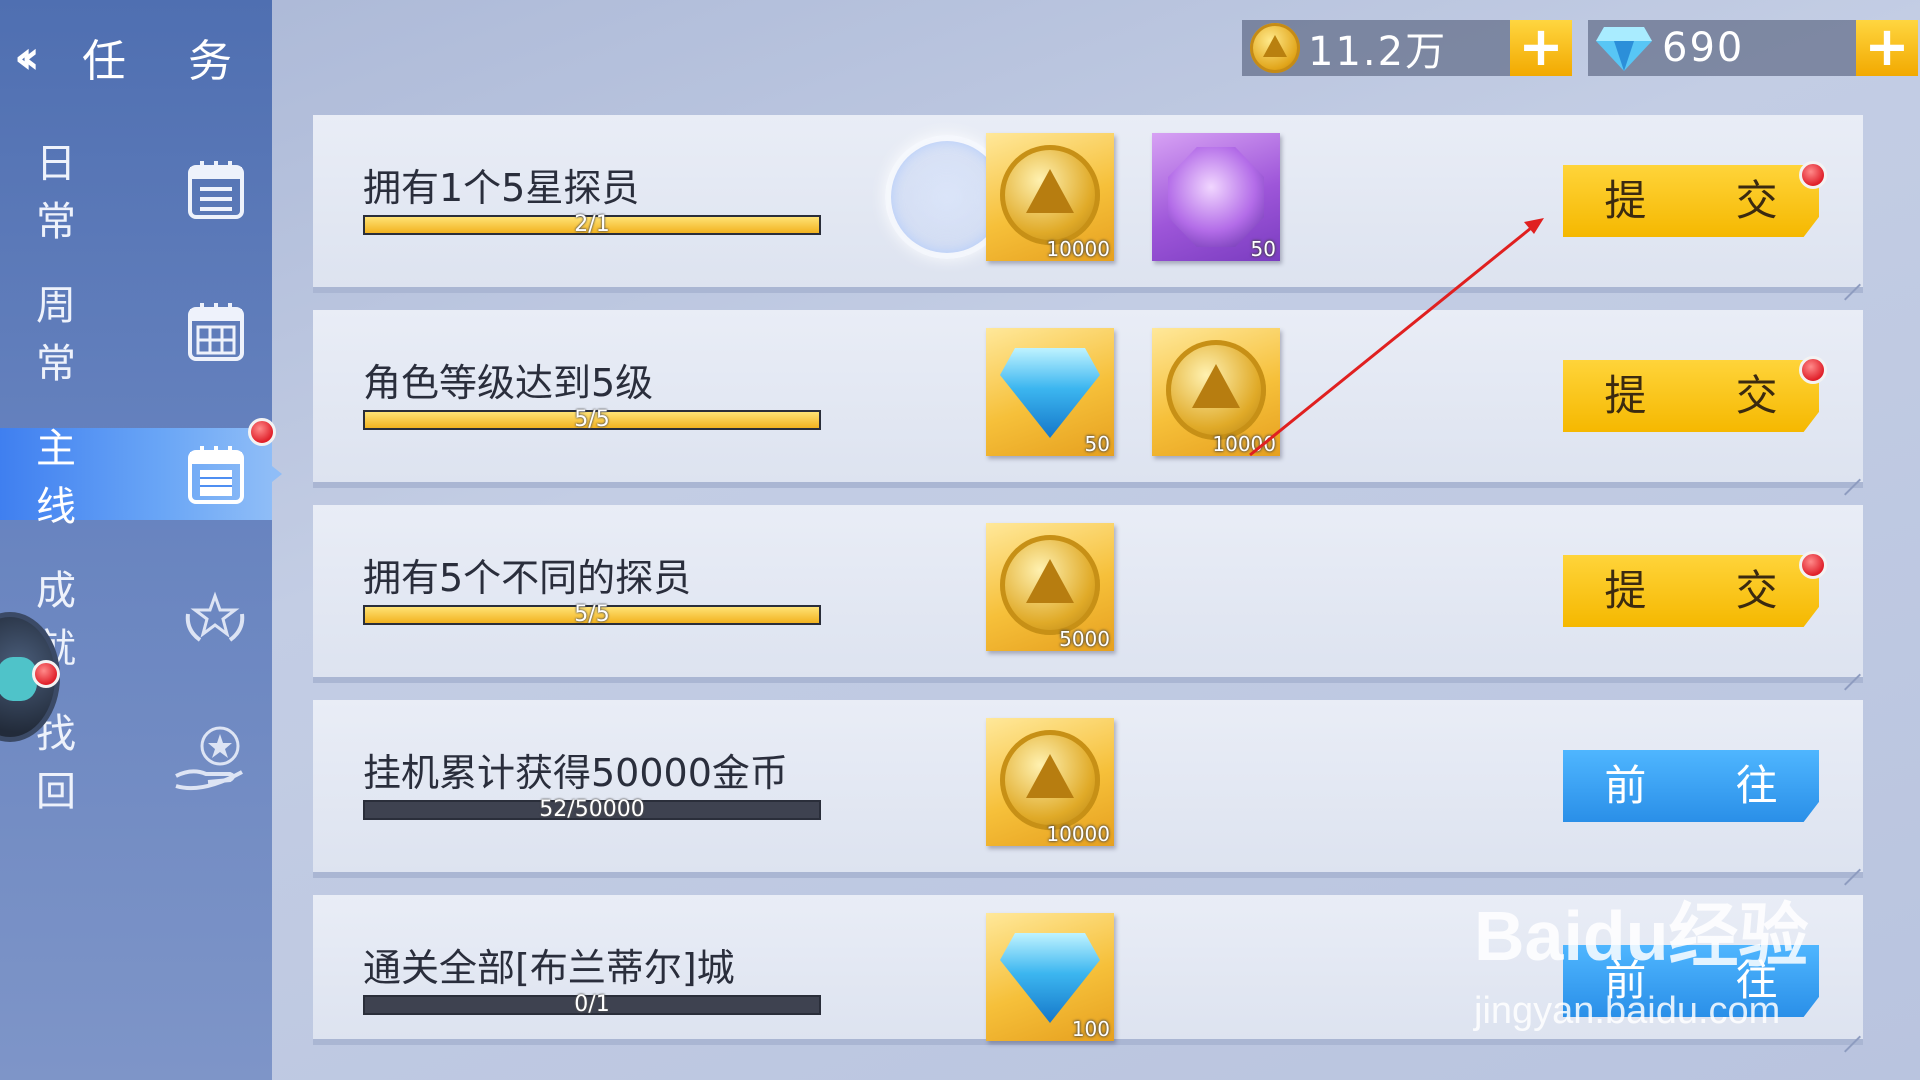 Image resolution: width=1920 pixels, height=1080 pixels. Describe the element at coordinates (169, 61) in the screenshot. I see `page-title: 任 务` at that location.